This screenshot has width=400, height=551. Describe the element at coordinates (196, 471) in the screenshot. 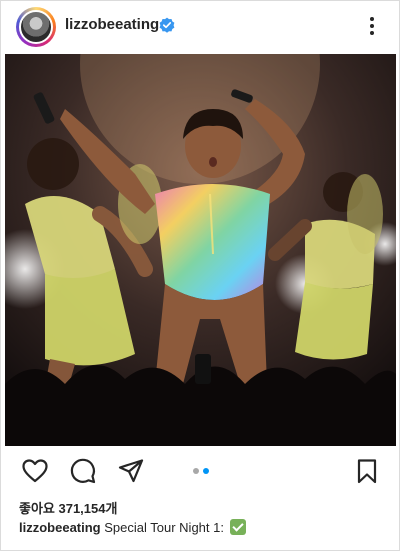

I see `carousel-dot` at that location.